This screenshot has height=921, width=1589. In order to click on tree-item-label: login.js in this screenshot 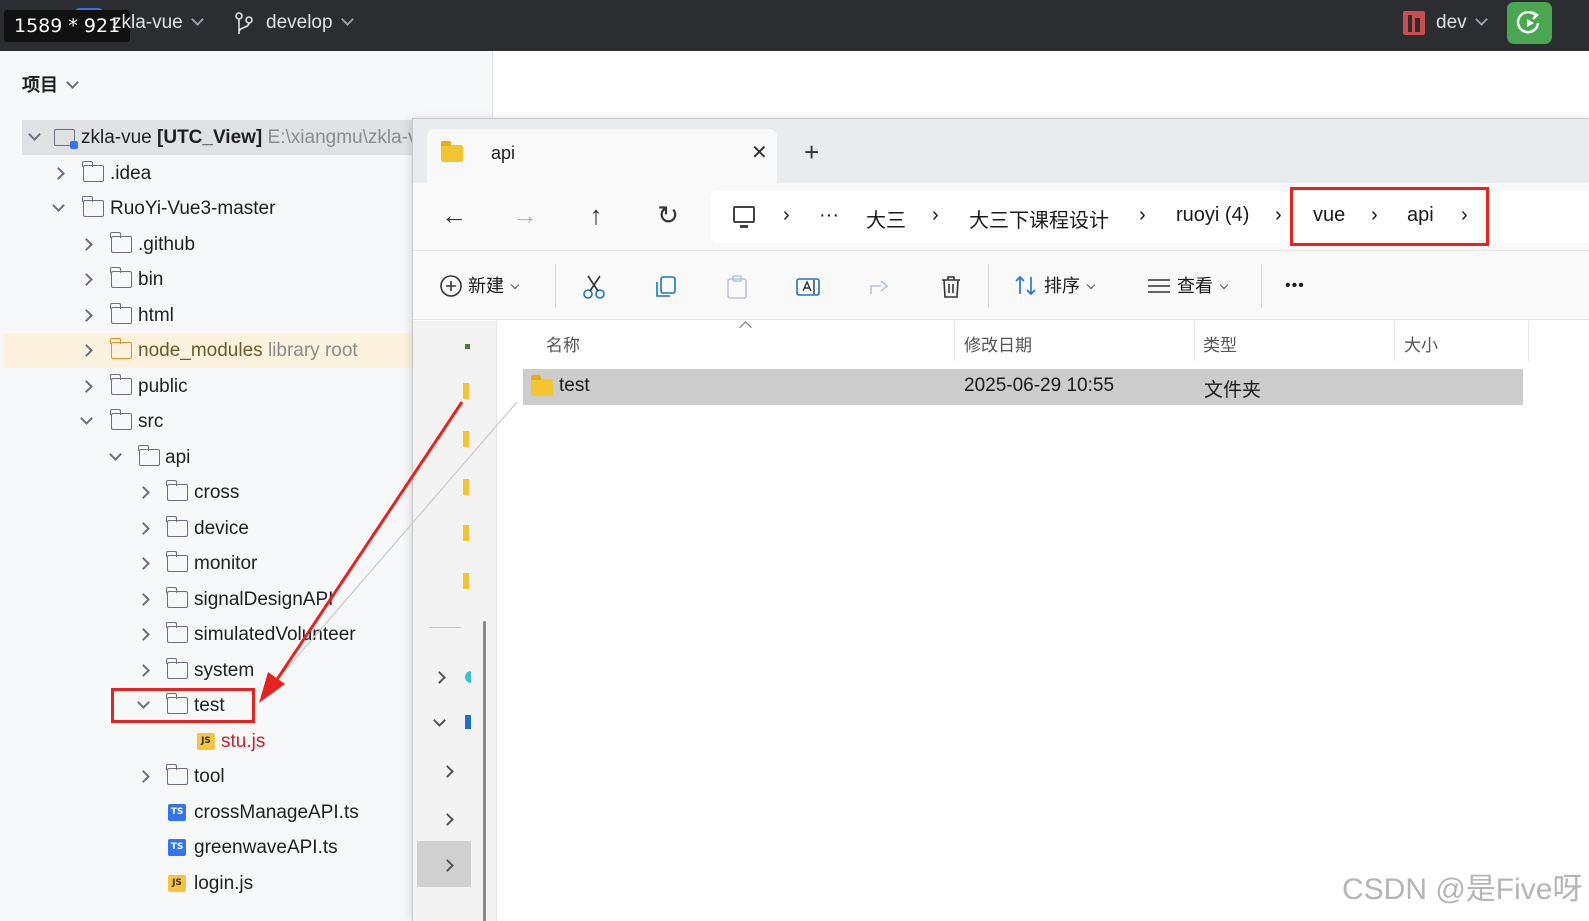, I will do `click(224, 883)`.